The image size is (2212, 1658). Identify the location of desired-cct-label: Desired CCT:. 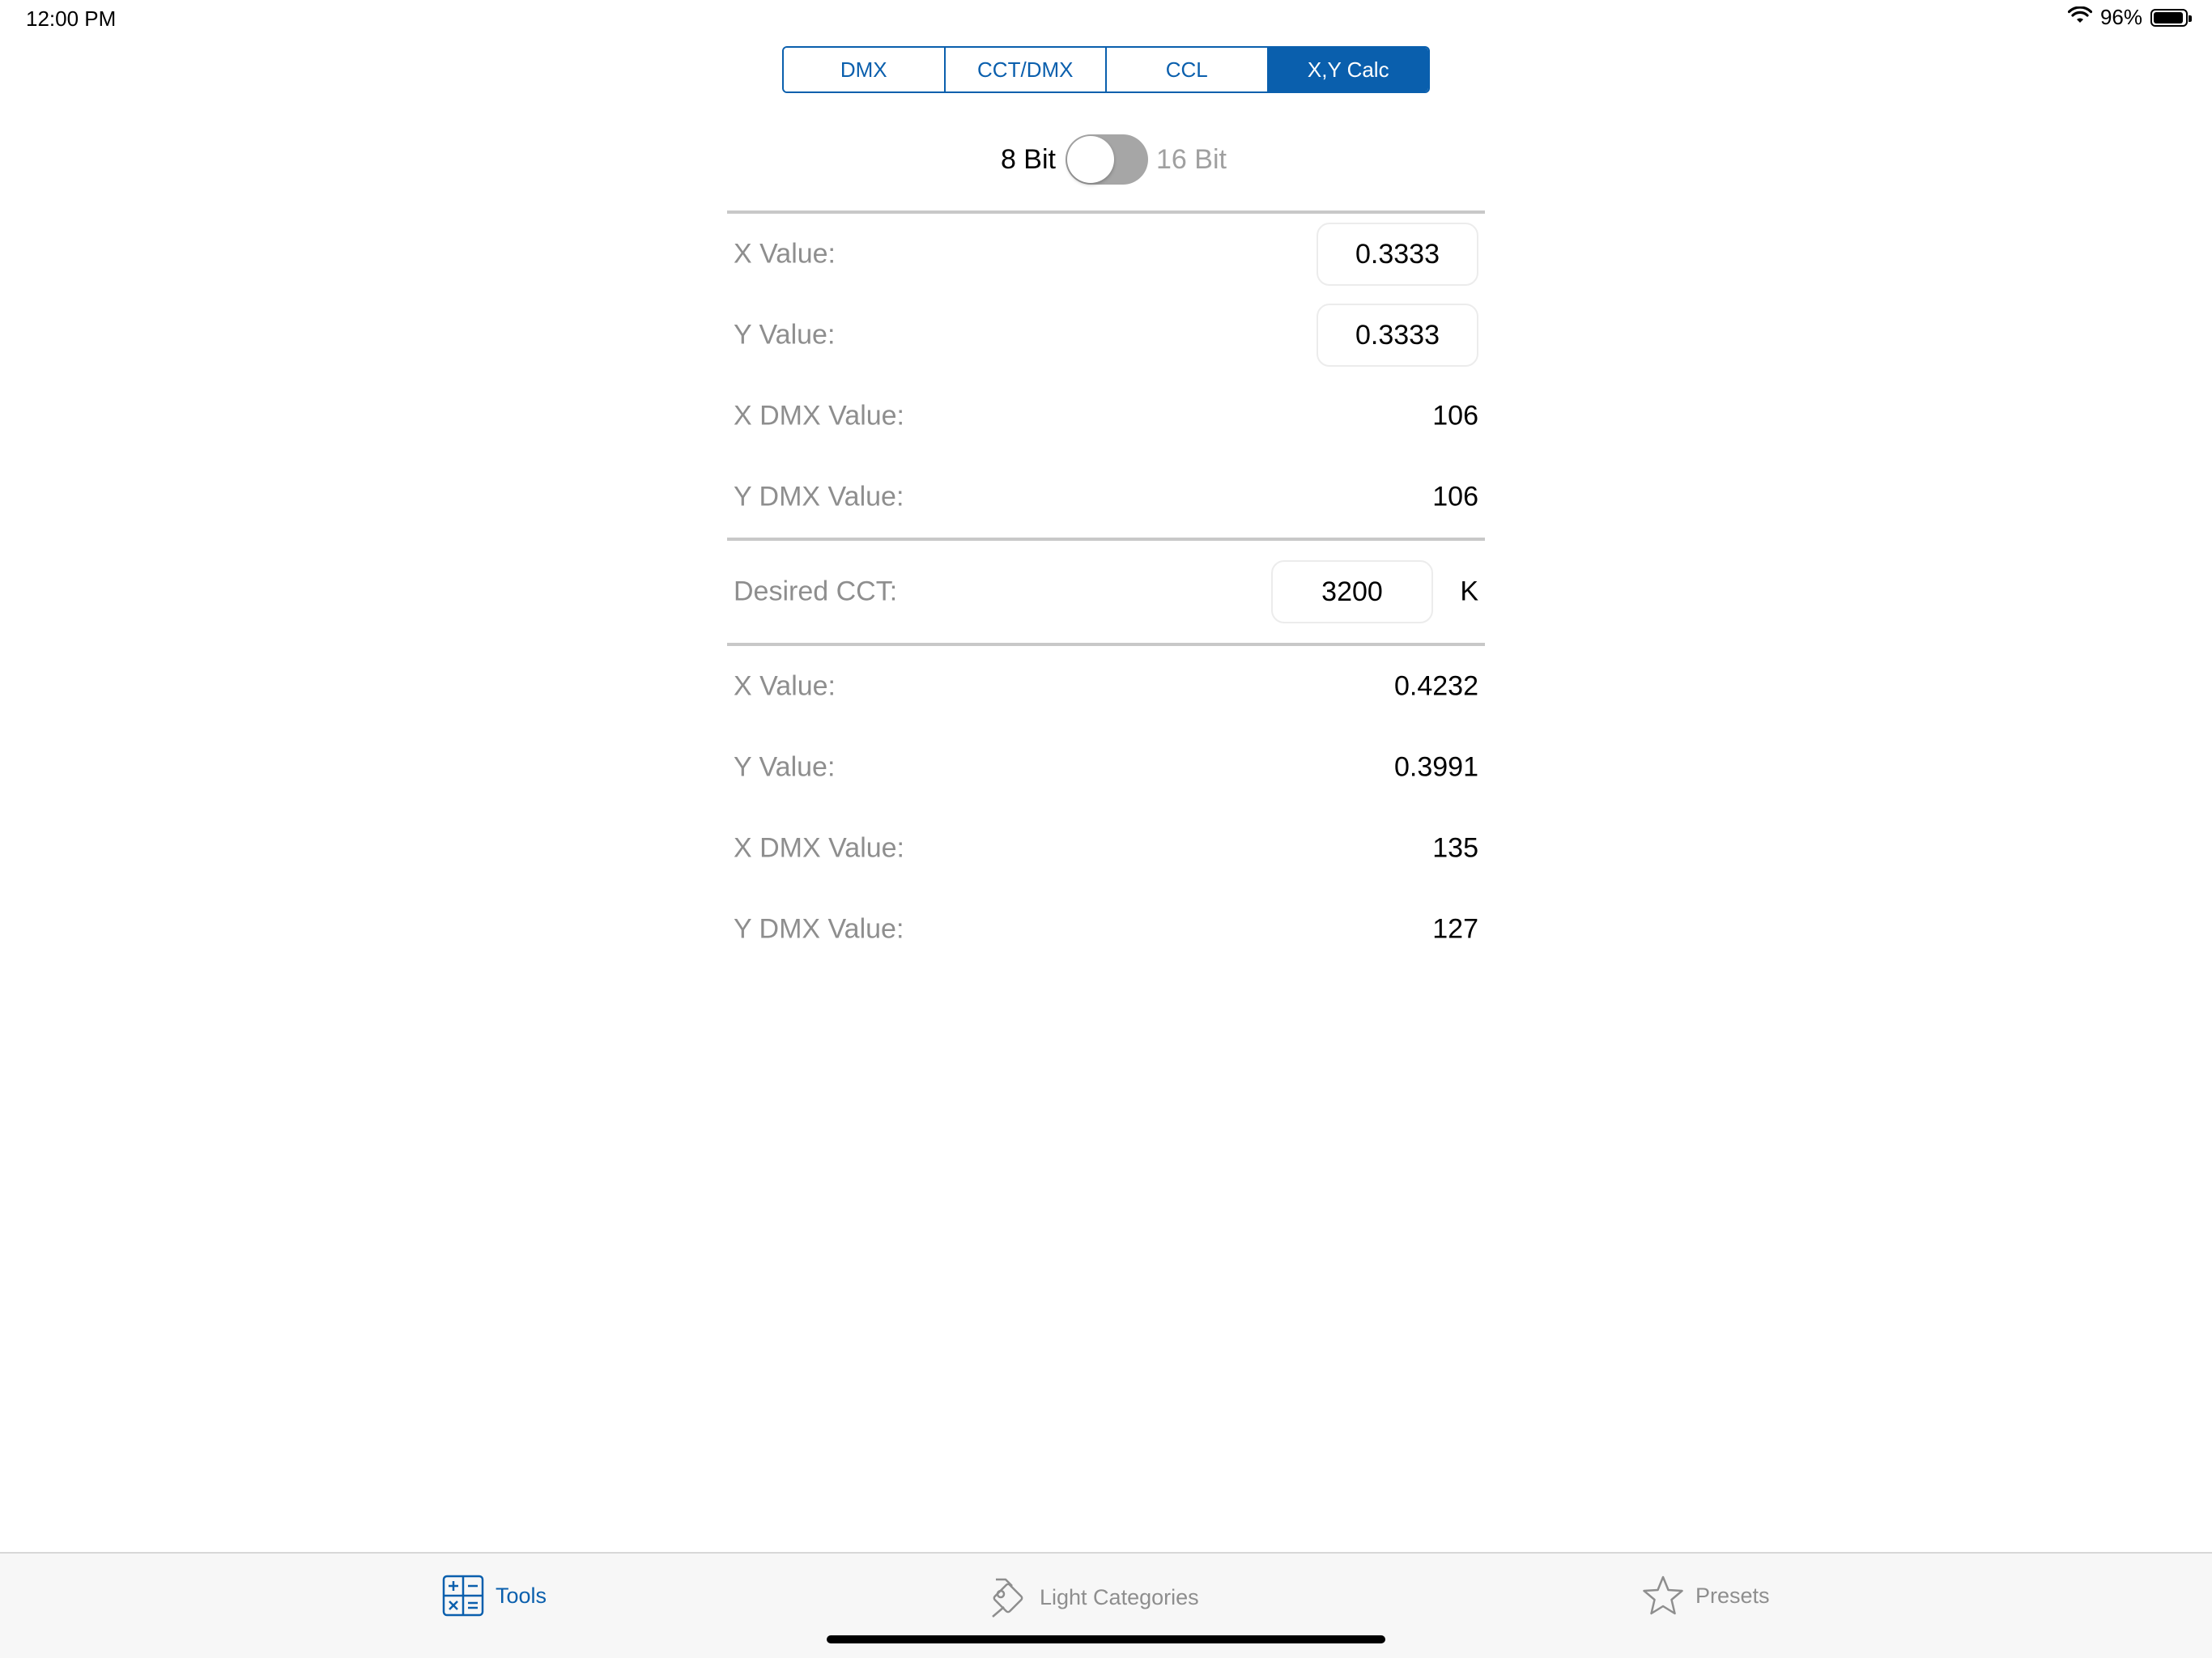
(816, 591).